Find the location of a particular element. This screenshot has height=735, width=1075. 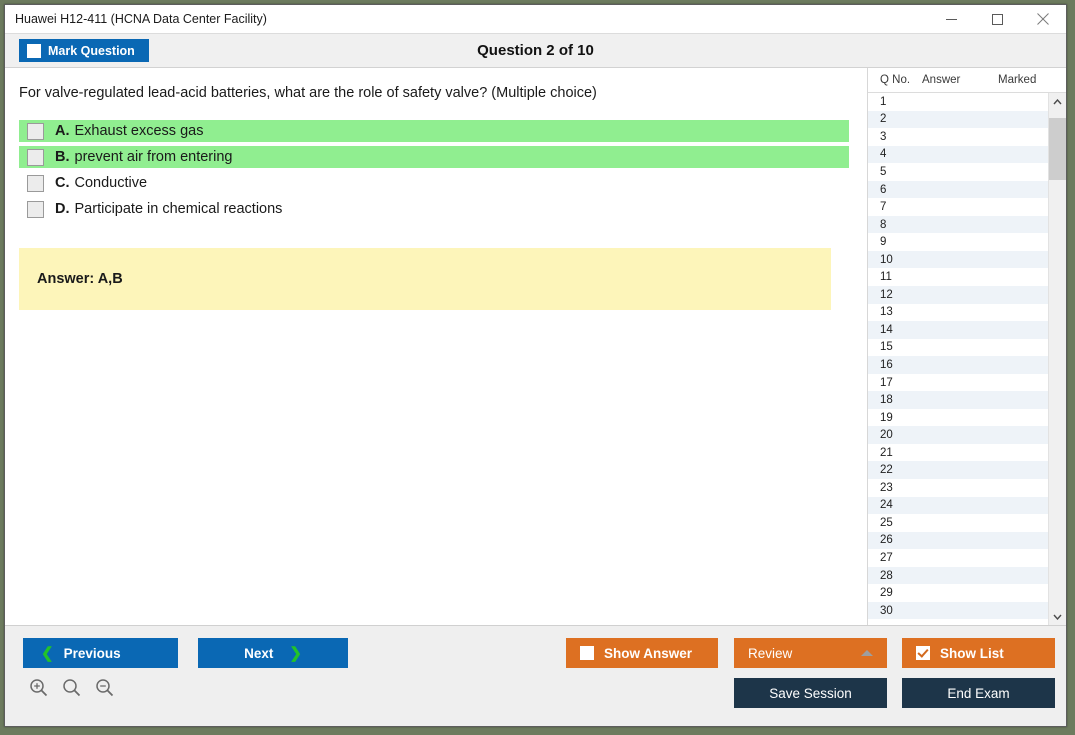

zoom-in-button is located at coordinates (38, 690).